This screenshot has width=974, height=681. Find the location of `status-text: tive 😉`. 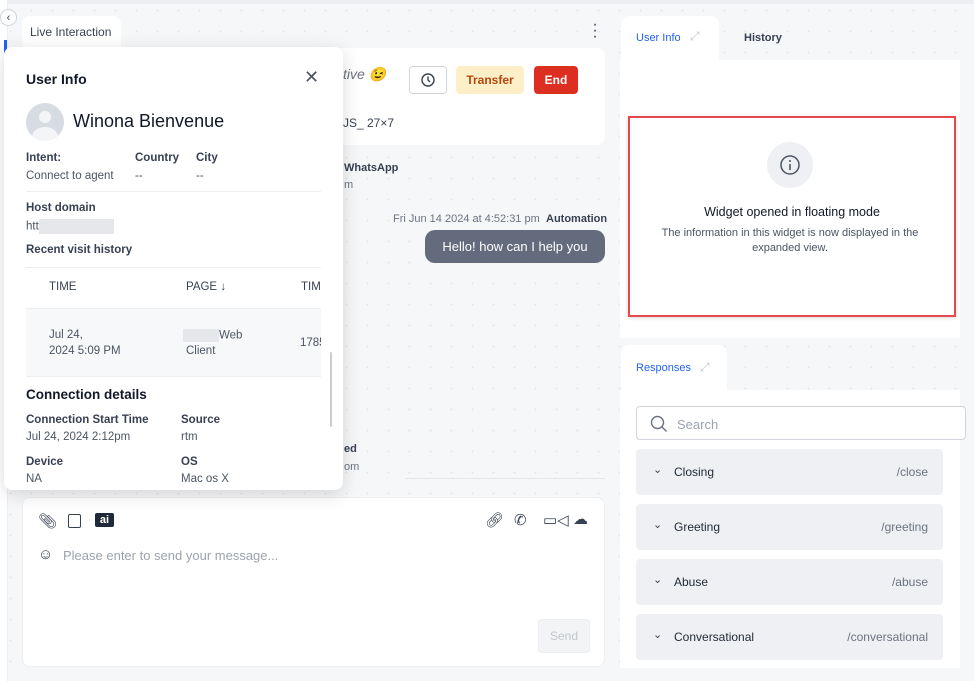

status-text: tive 😉 is located at coordinates (365, 74).